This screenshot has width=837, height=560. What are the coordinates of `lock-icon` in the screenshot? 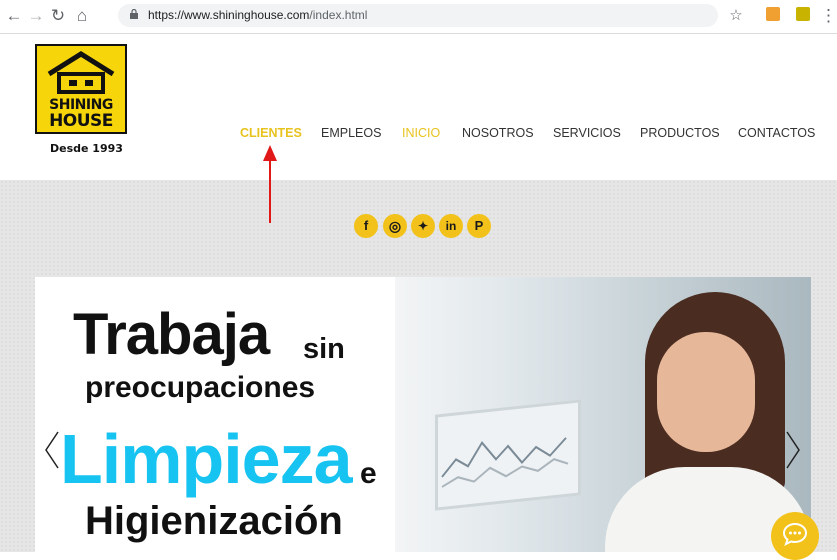 It's located at (134, 14).